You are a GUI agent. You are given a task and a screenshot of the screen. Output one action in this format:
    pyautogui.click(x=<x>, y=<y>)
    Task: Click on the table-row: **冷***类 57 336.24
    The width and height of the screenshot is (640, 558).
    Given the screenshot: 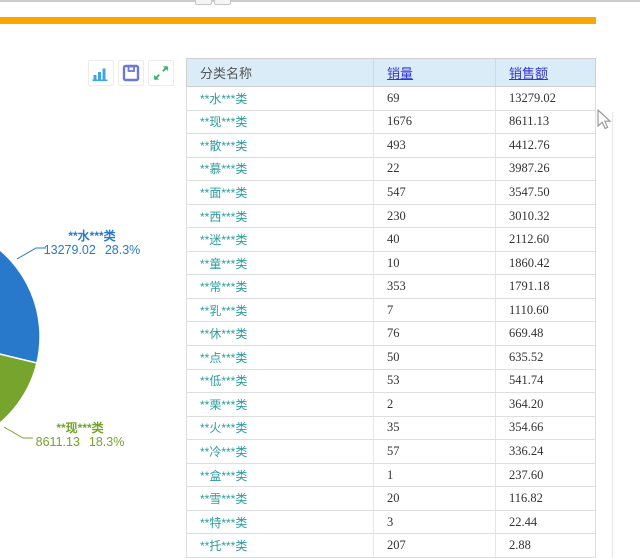 What is the action you would take?
    pyautogui.click(x=391, y=452)
    